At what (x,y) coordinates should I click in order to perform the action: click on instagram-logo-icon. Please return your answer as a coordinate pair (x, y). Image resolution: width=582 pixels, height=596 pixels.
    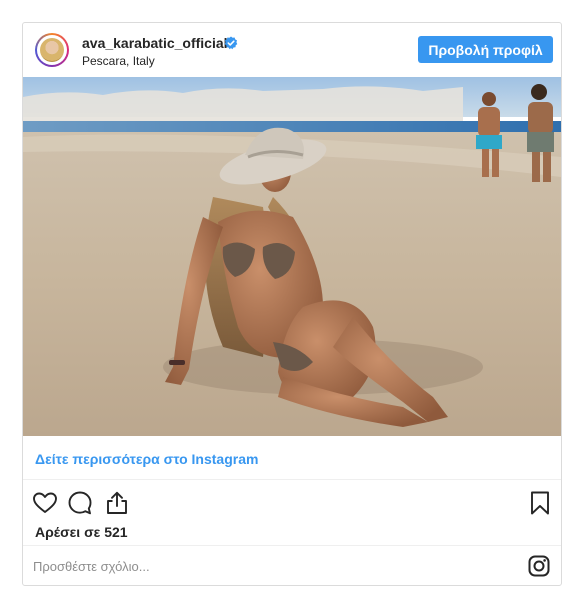
    Looking at the image, I should click on (539, 566).